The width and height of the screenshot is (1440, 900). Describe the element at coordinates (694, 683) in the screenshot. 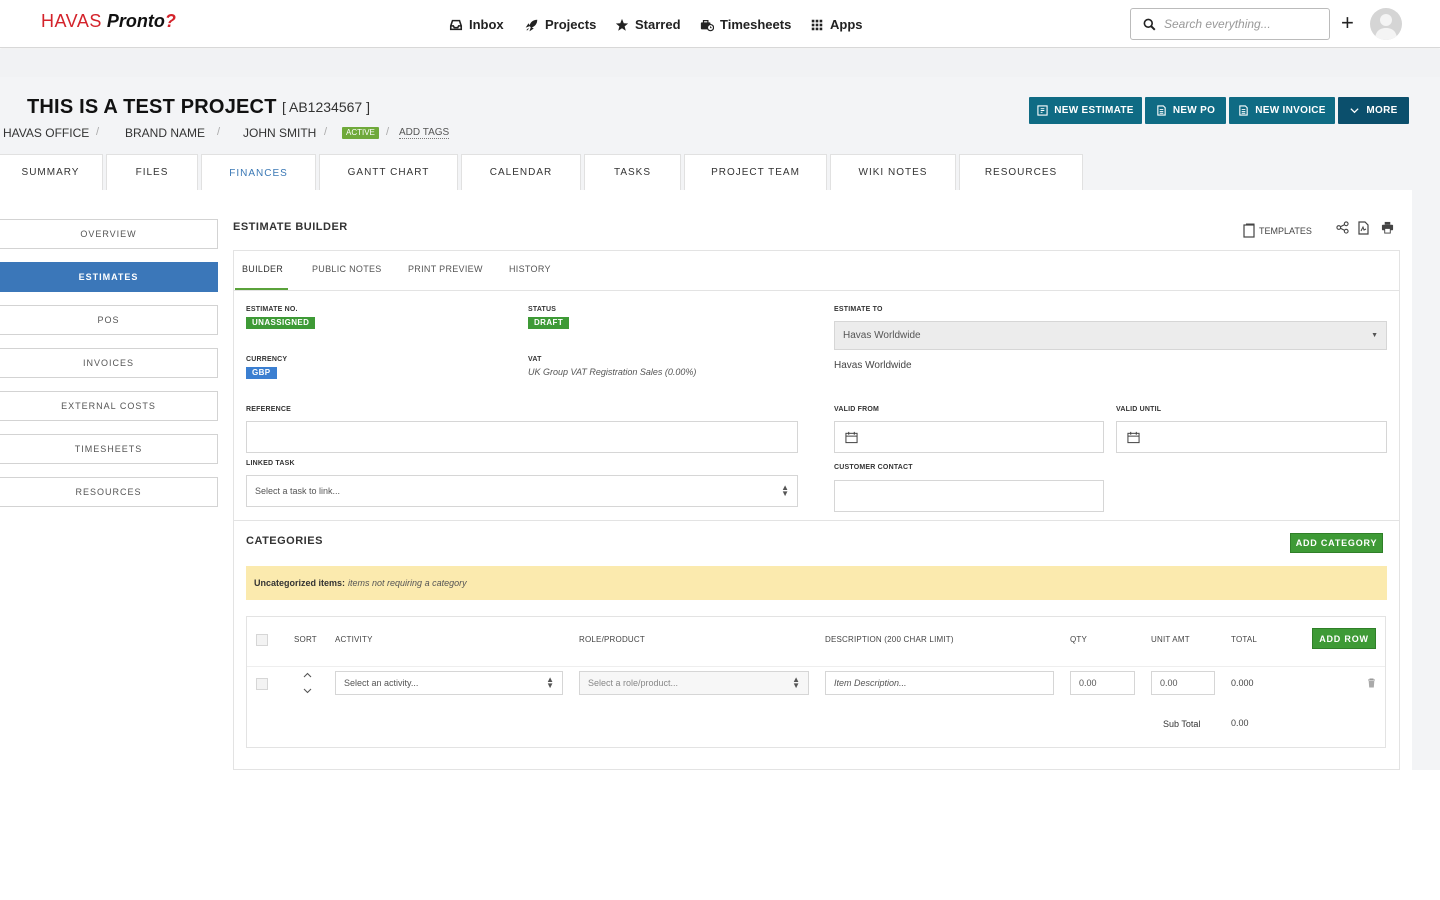

I see `role-product-select: Select a role/product... ▲ ▼` at that location.